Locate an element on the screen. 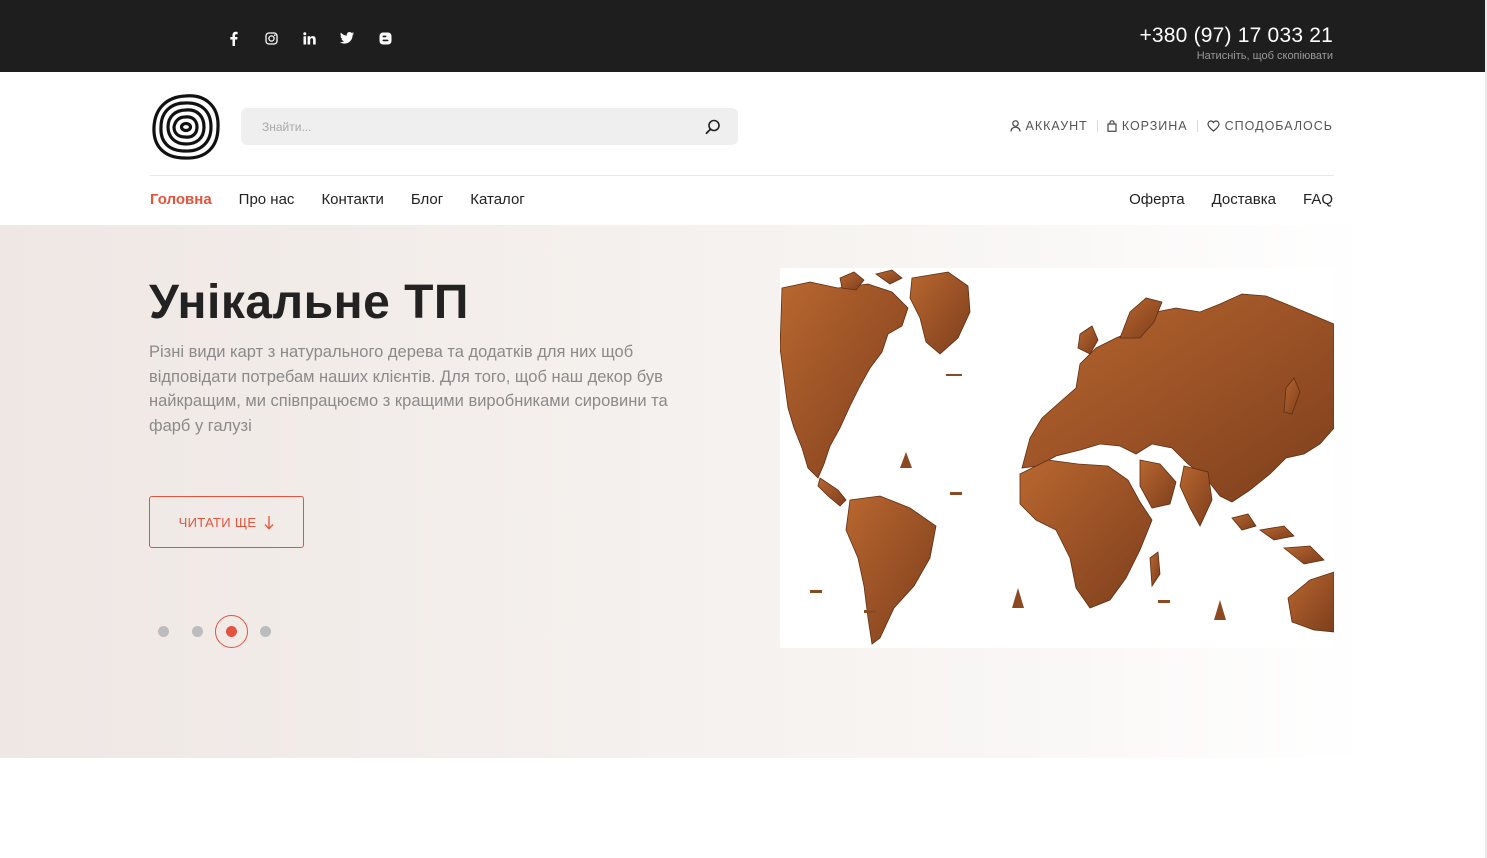 This screenshot has width=1487, height=858. search-icon is located at coordinates (713, 127).